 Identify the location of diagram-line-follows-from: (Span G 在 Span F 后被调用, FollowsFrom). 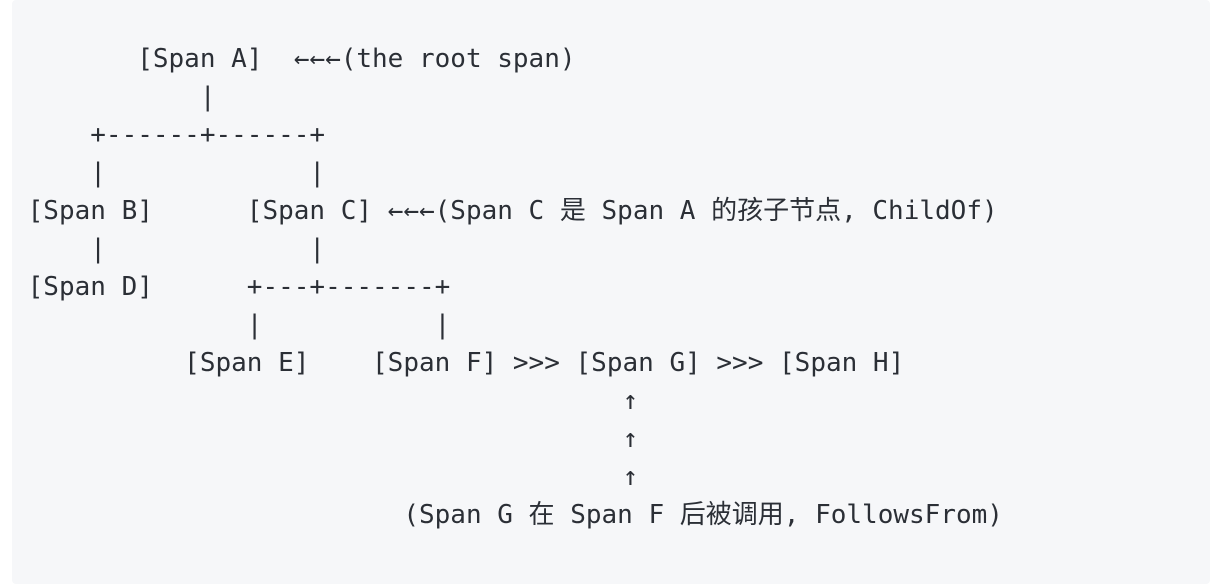
(507, 515).